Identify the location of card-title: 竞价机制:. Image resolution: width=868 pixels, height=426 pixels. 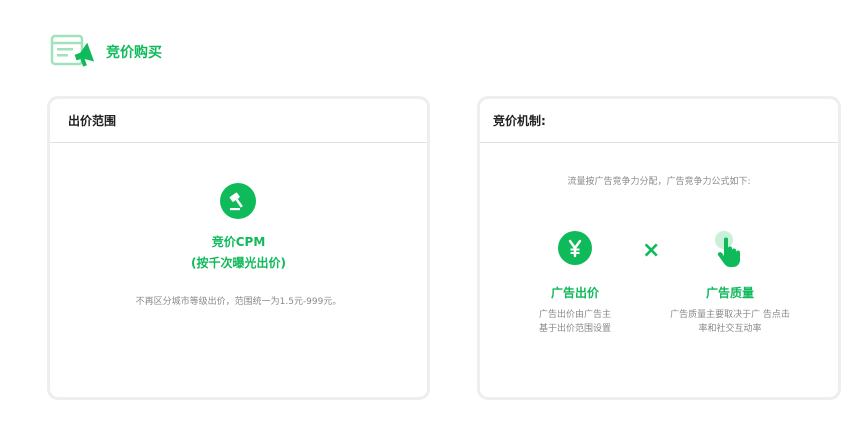
(659, 121).